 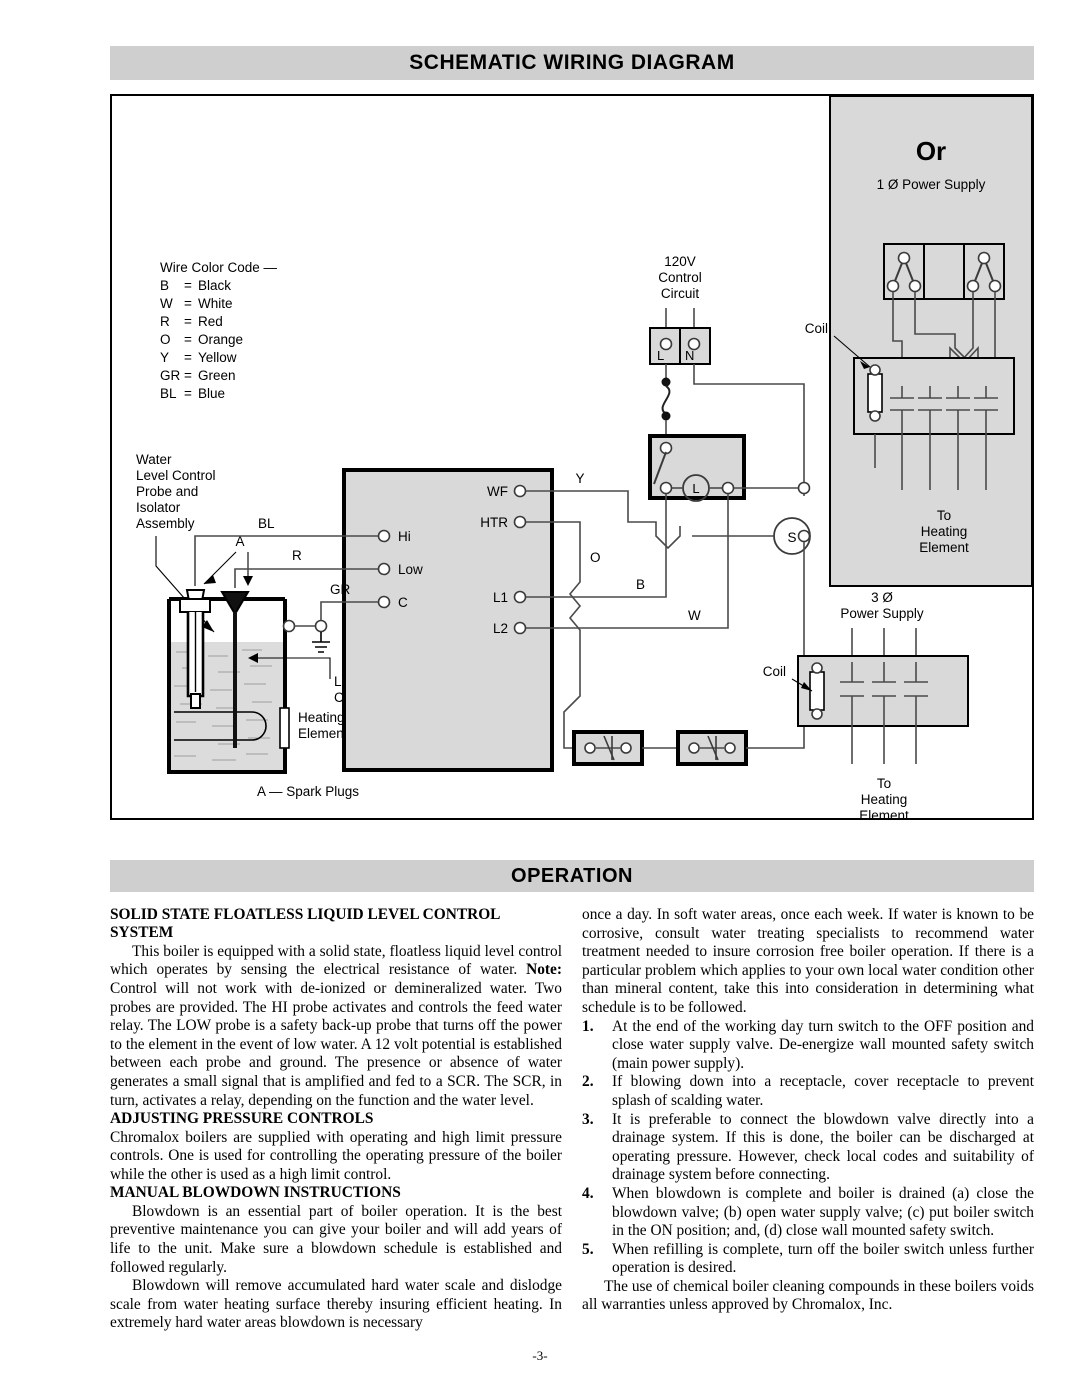 What do you see at coordinates (188, 357) in the screenshot?
I see `wire-eq-4: =` at bounding box center [188, 357].